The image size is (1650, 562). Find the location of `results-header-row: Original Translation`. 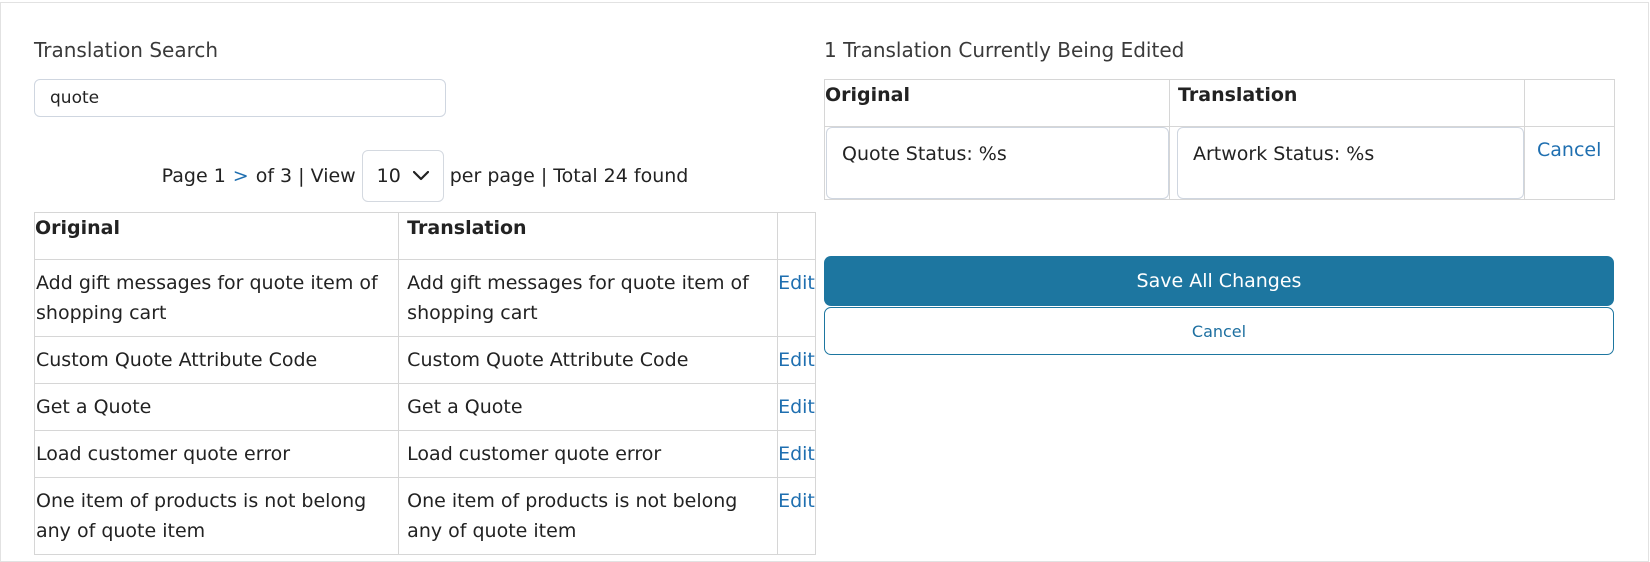

results-header-row: Original Translation is located at coordinates (424, 236).